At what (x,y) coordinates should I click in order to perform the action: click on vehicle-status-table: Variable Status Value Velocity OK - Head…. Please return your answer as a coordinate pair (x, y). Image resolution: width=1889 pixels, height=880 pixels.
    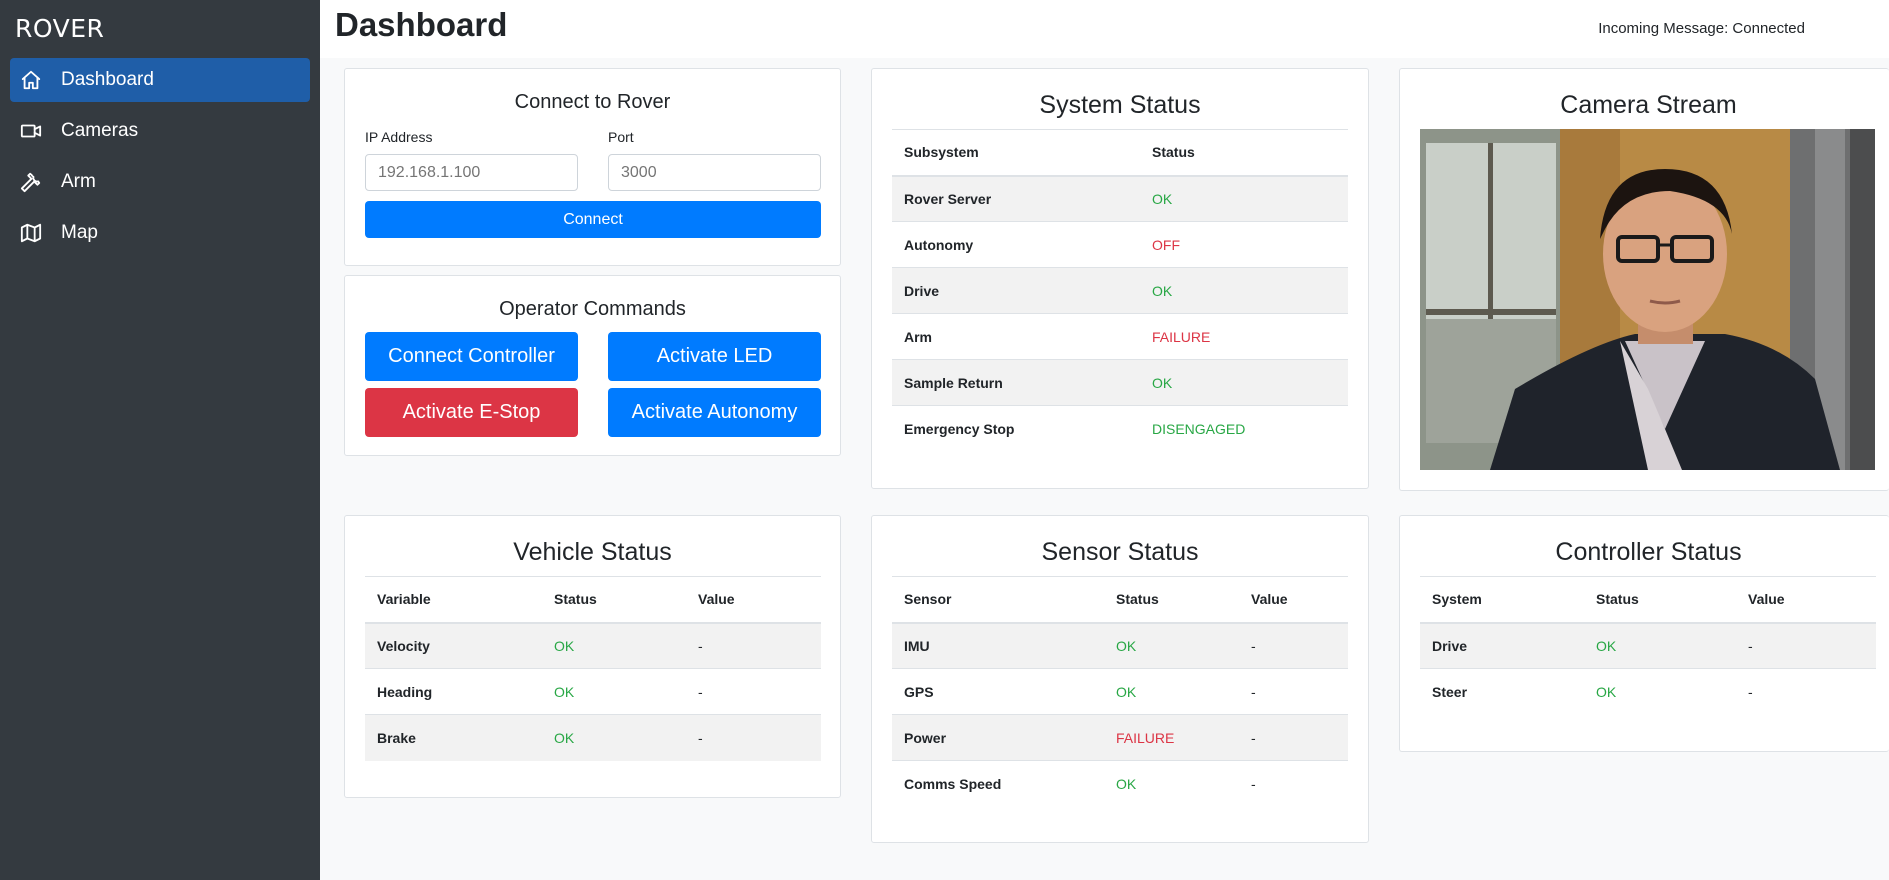
    Looking at the image, I should click on (593, 668).